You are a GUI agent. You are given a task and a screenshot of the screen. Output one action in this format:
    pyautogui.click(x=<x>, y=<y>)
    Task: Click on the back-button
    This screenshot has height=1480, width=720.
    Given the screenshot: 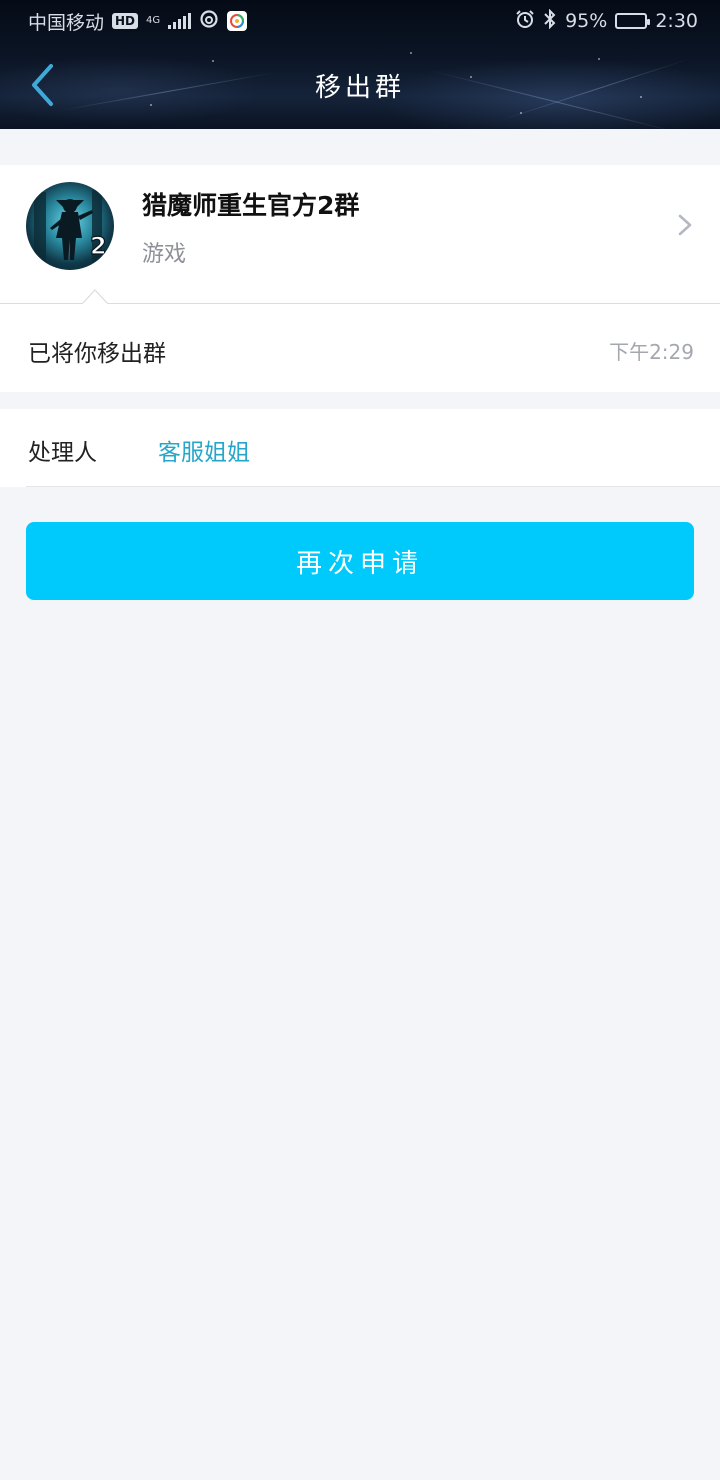 What is the action you would take?
    pyautogui.click(x=42, y=85)
    